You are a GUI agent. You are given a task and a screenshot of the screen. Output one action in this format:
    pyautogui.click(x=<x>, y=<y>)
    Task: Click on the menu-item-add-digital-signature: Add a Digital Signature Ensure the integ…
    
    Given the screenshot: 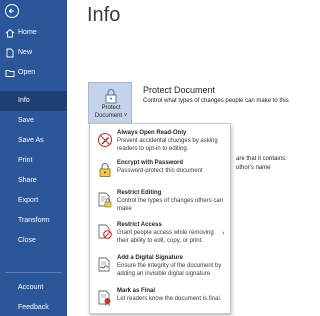 What is the action you would take?
    pyautogui.click(x=160, y=269)
    